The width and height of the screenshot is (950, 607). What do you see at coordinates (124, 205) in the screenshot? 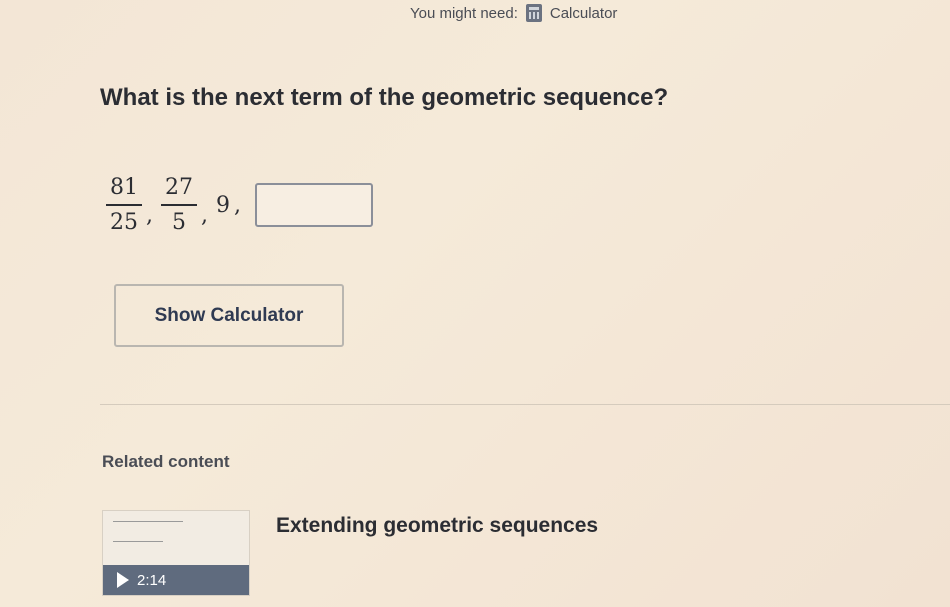
I see `term-1-fraction: 81 25` at bounding box center [124, 205].